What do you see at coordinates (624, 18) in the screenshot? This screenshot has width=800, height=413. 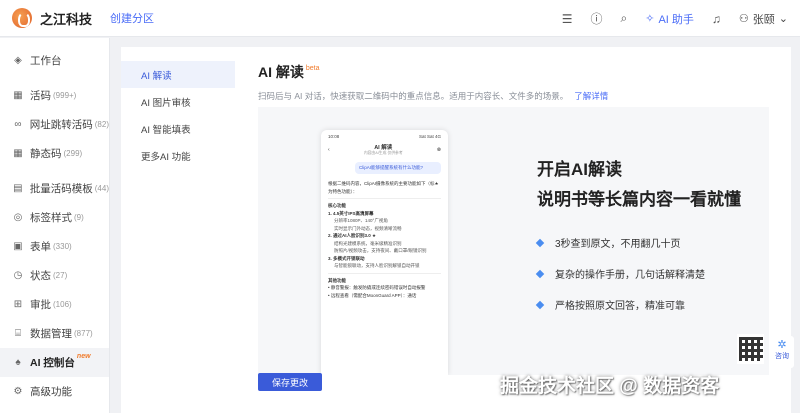 I see `search-icon: ⌕` at bounding box center [624, 18].